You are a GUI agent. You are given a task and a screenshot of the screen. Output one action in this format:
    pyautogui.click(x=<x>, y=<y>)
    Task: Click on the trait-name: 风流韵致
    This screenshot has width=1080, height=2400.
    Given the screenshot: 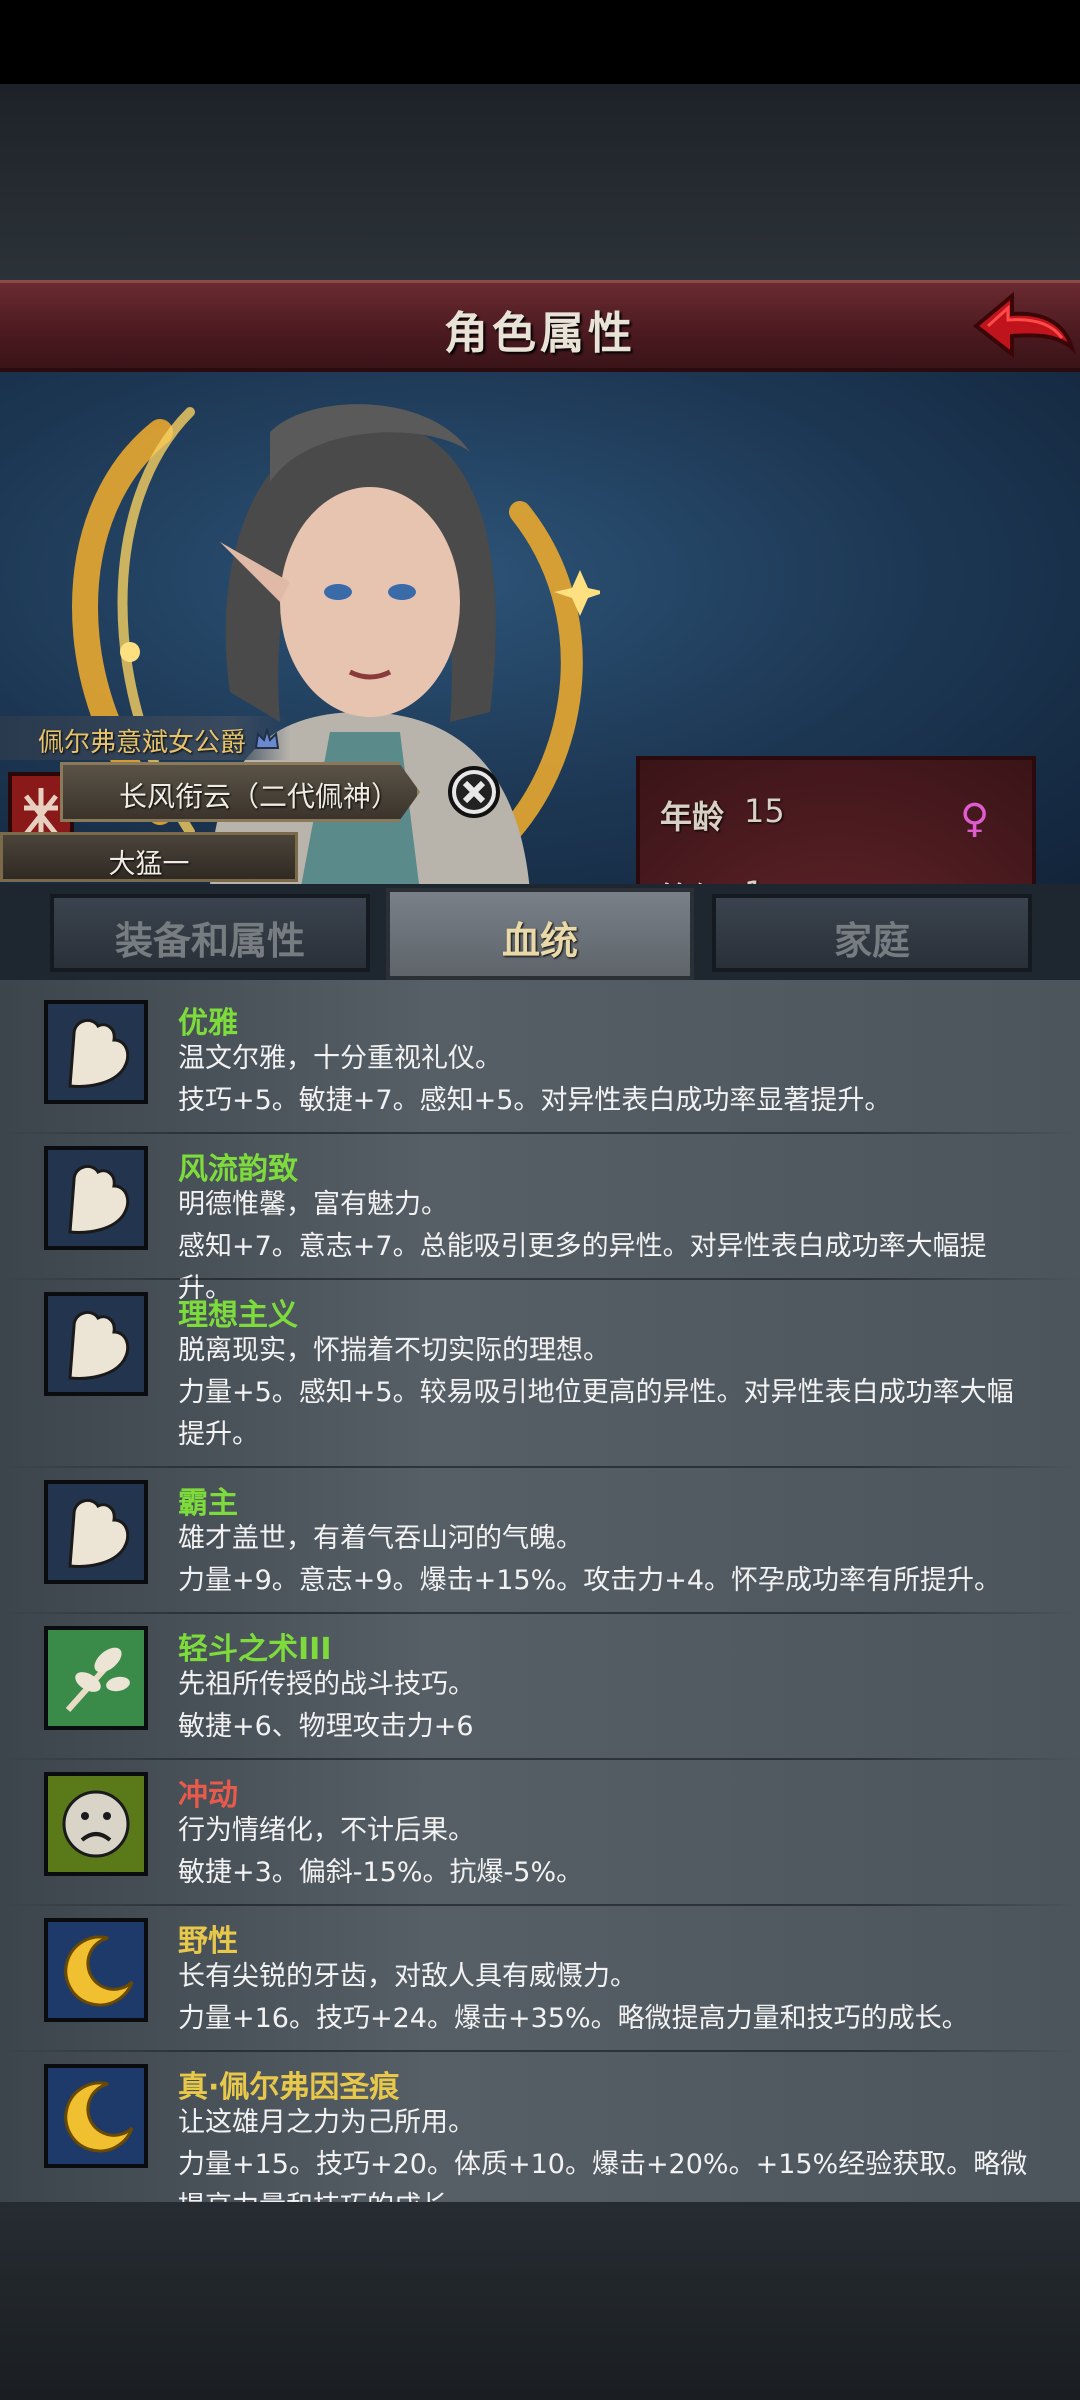 What is the action you would take?
    pyautogui.click(x=238, y=1169)
    